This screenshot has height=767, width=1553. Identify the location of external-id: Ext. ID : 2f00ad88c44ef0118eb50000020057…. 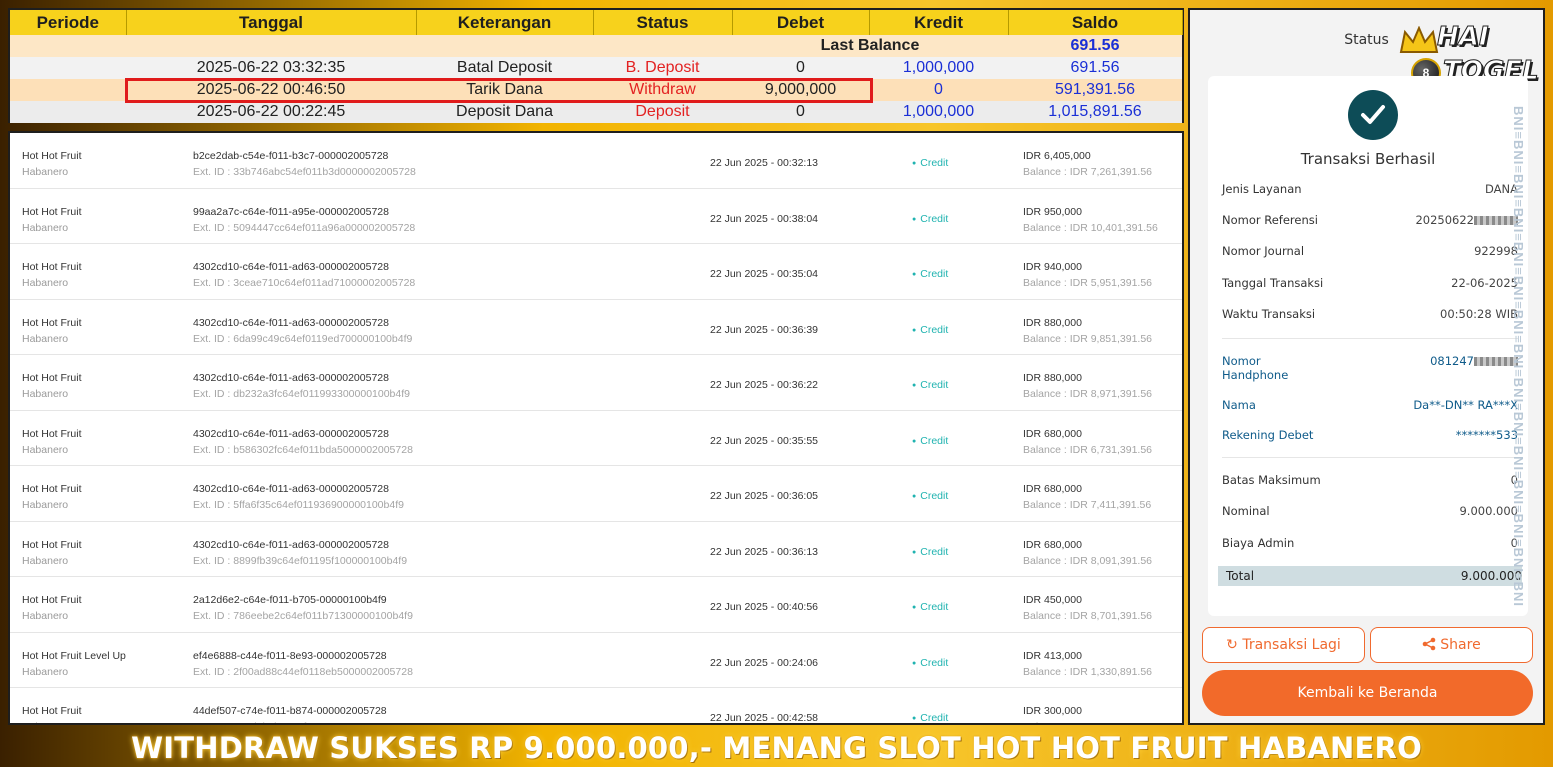
(303, 671).